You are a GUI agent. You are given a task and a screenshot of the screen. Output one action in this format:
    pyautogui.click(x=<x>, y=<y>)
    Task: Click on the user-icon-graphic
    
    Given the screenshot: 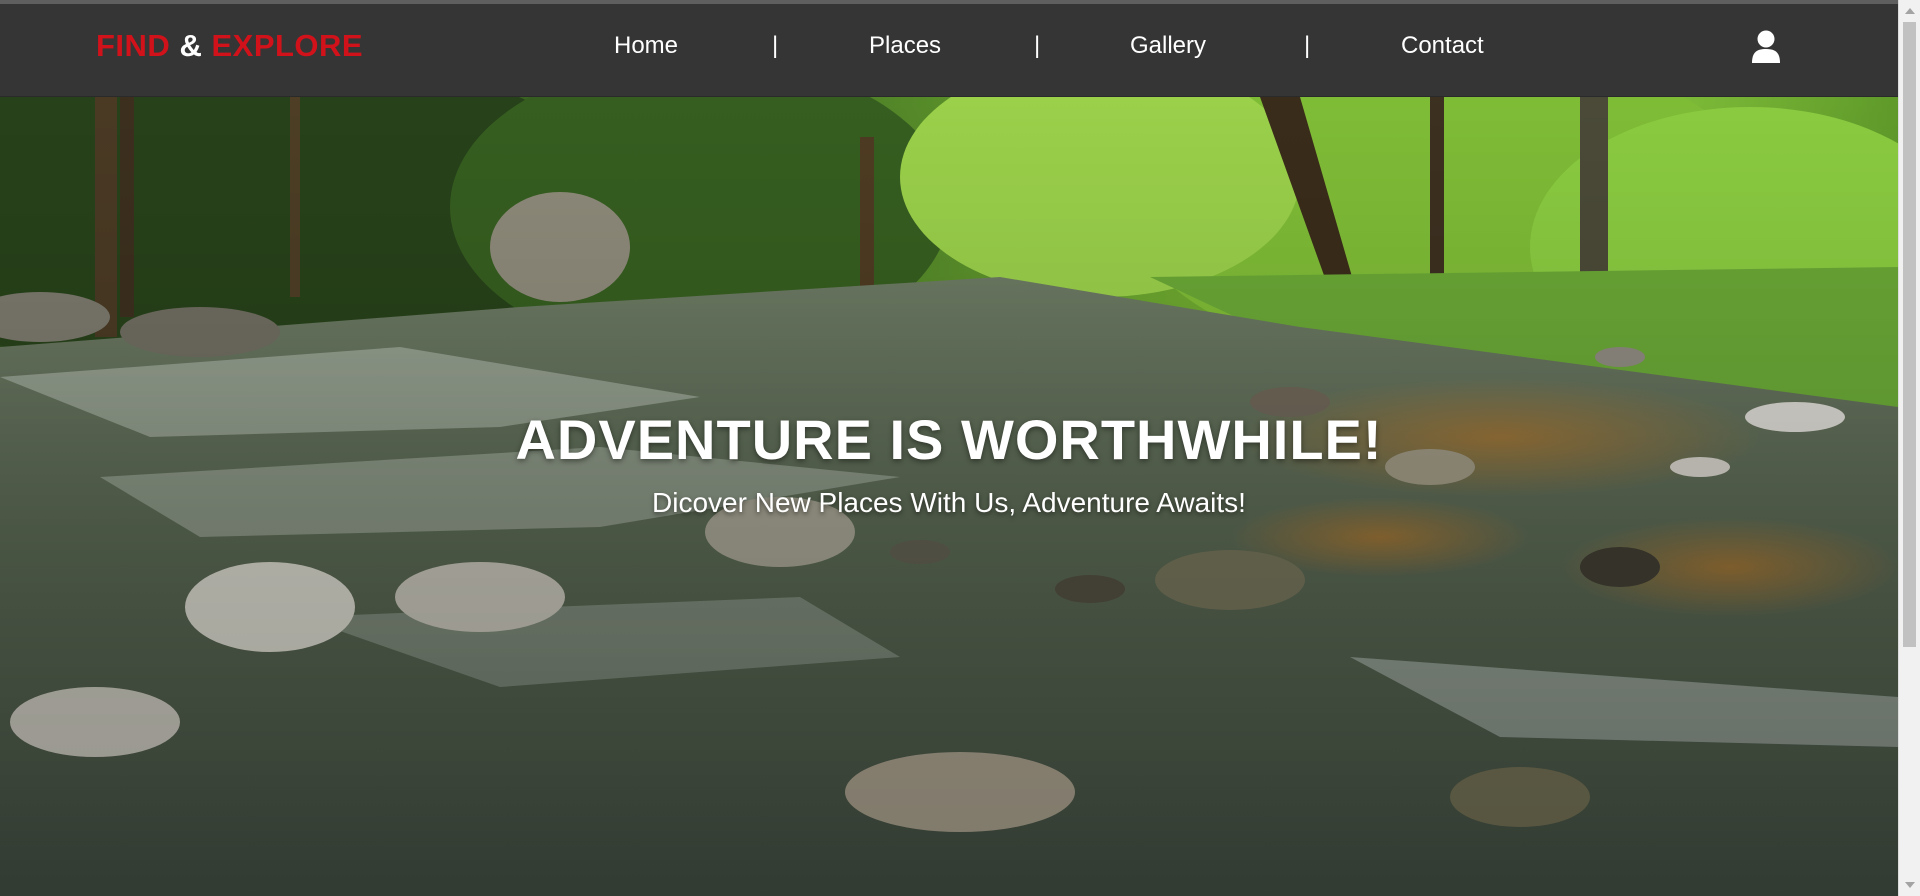 What is the action you would take?
    pyautogui.click(x=1766, y=46)
    